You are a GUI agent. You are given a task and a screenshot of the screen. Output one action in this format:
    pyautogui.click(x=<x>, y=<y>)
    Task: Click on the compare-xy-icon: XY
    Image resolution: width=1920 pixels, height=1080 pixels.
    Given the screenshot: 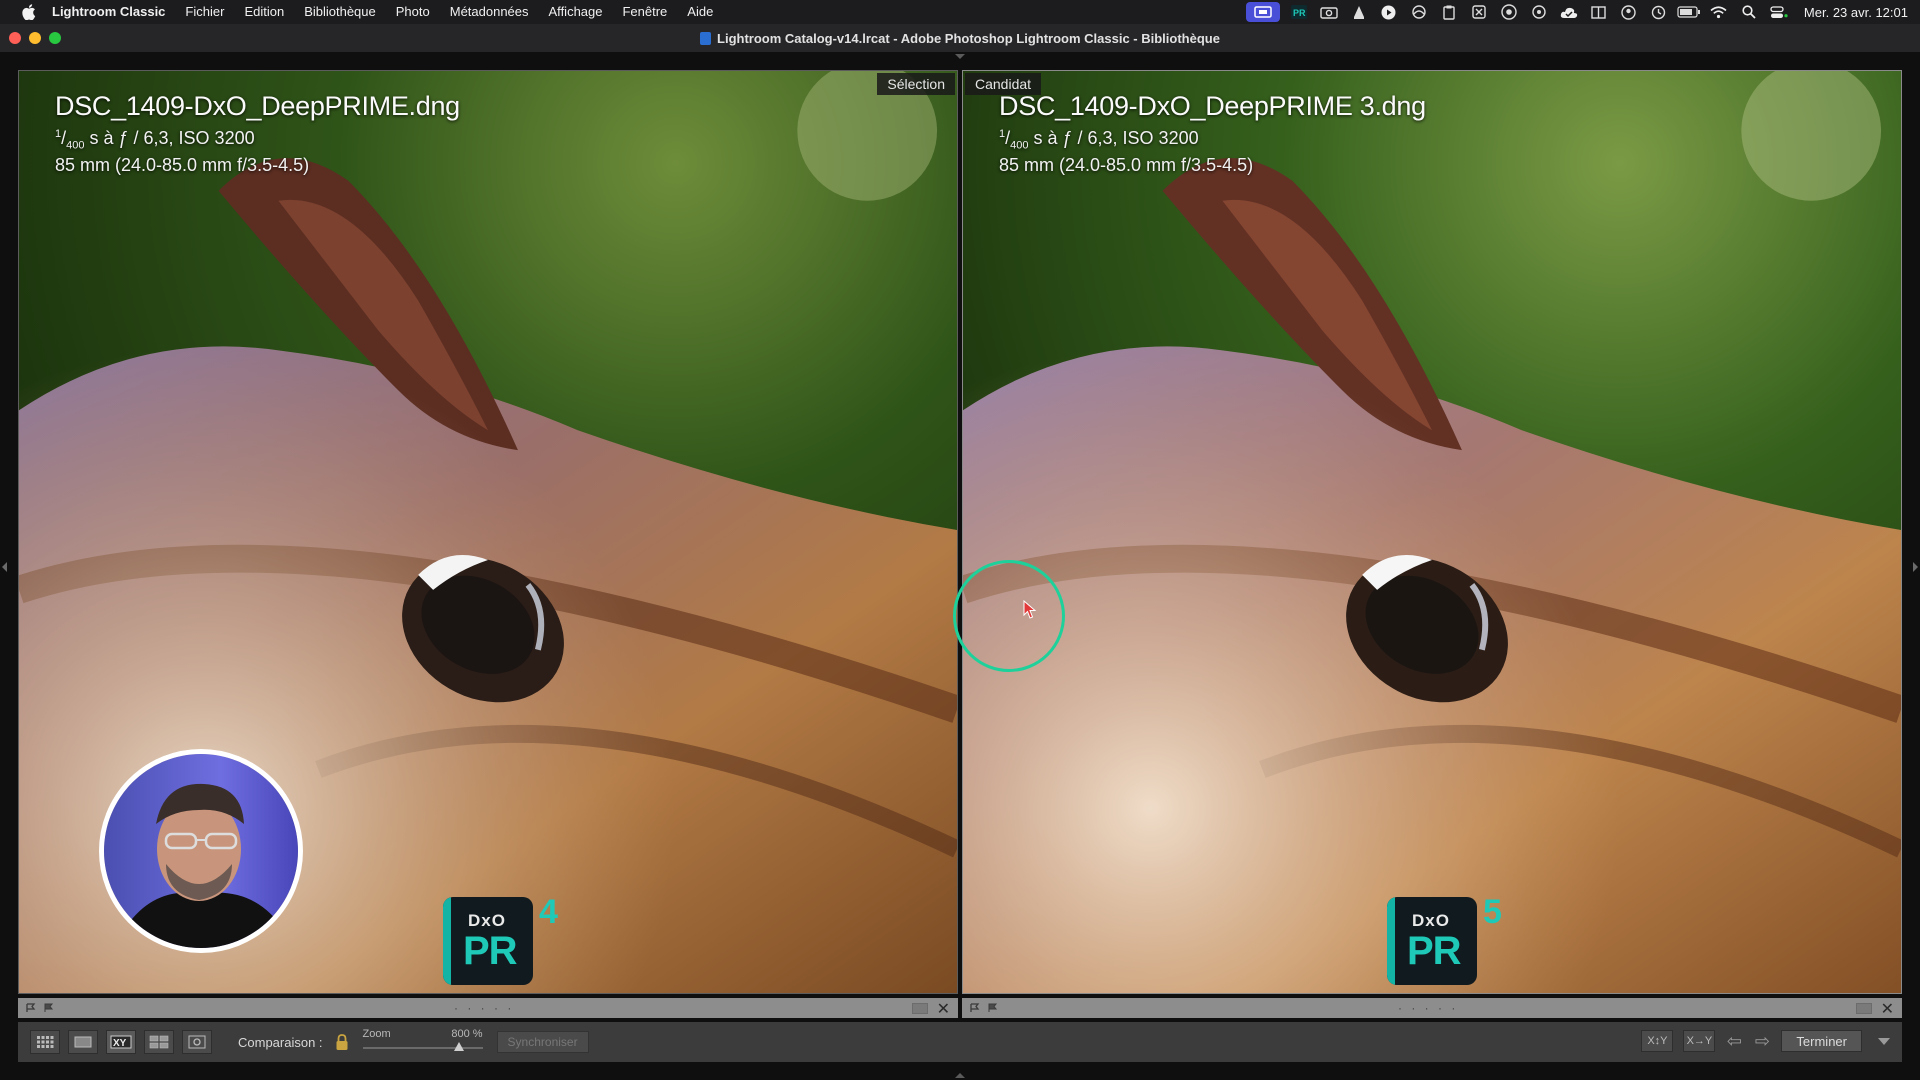 What is the action you would take?
    pyautogui.click(x=121, y=1042)
    